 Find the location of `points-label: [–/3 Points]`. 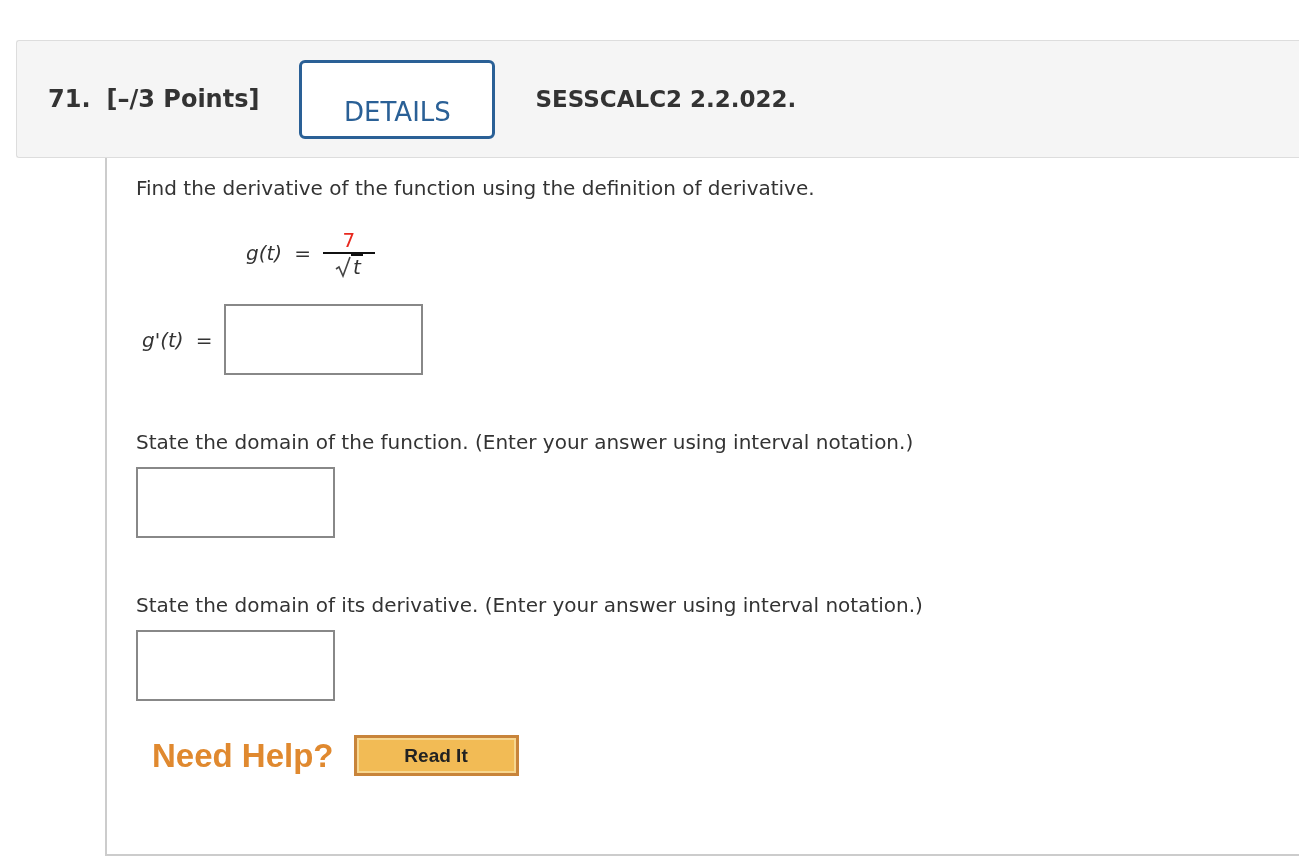

points-label: [–/3 Points] is located at coordinates (183, 99).